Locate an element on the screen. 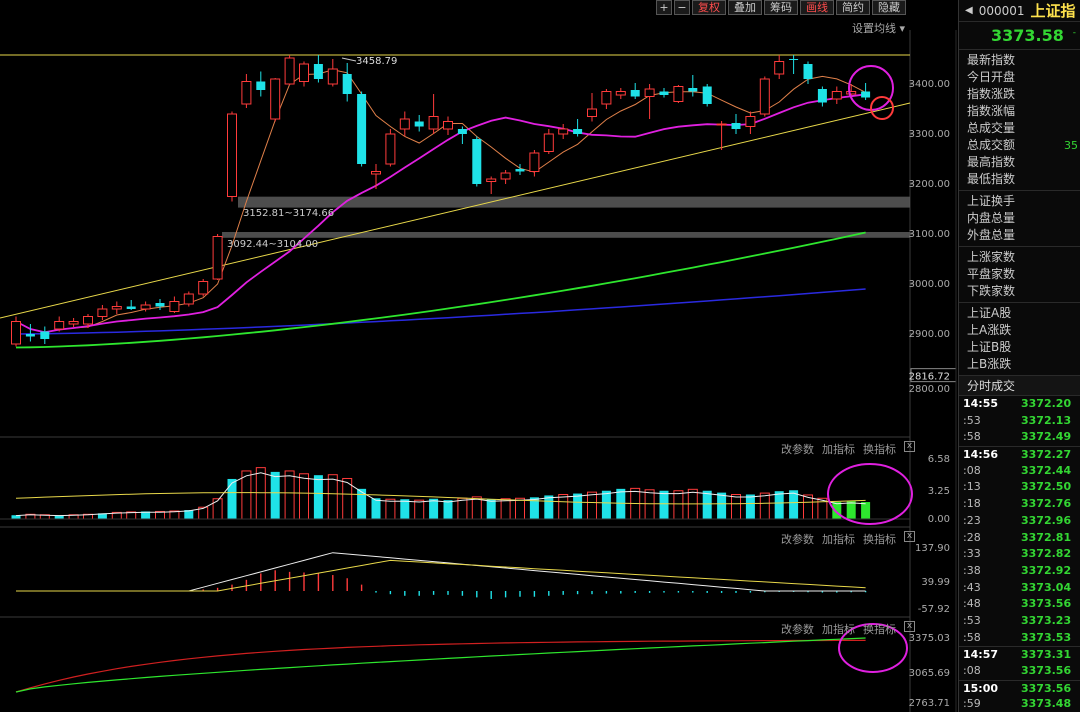 The image size is (1080, 712). price-tick-label: 2900.00 is located at coordinates (929, 334).